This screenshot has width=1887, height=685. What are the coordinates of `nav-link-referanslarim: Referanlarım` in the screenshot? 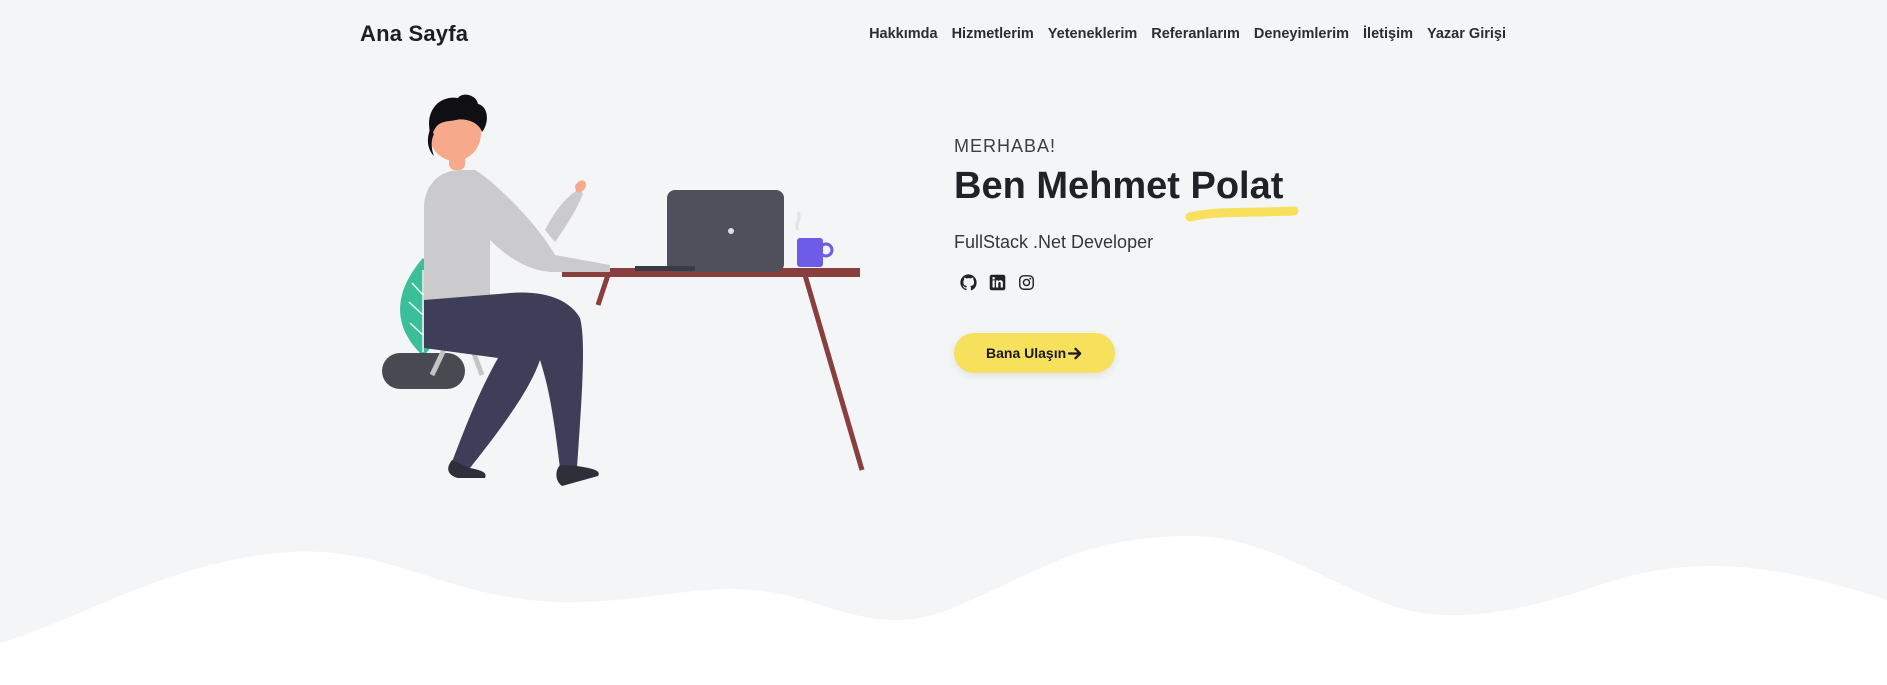 It's located at (1195, 34).